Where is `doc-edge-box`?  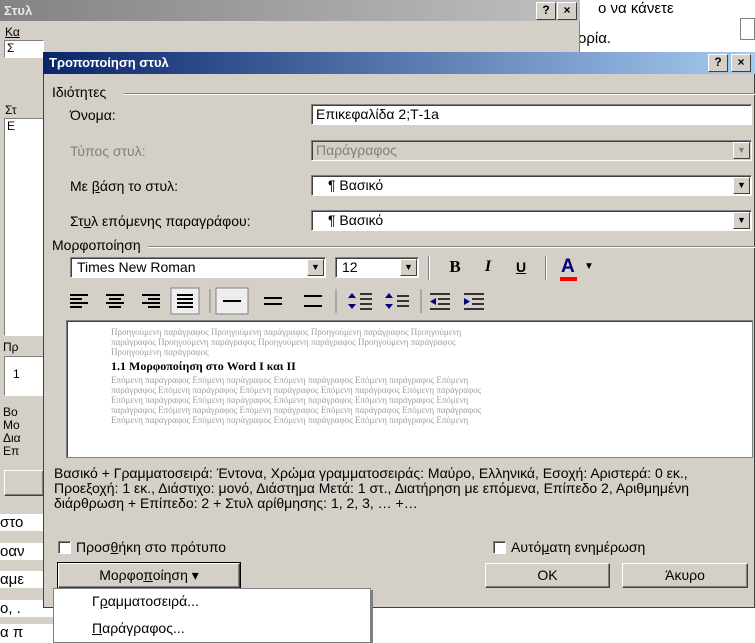
doc-edge-box is located at coordinates (747, 29).